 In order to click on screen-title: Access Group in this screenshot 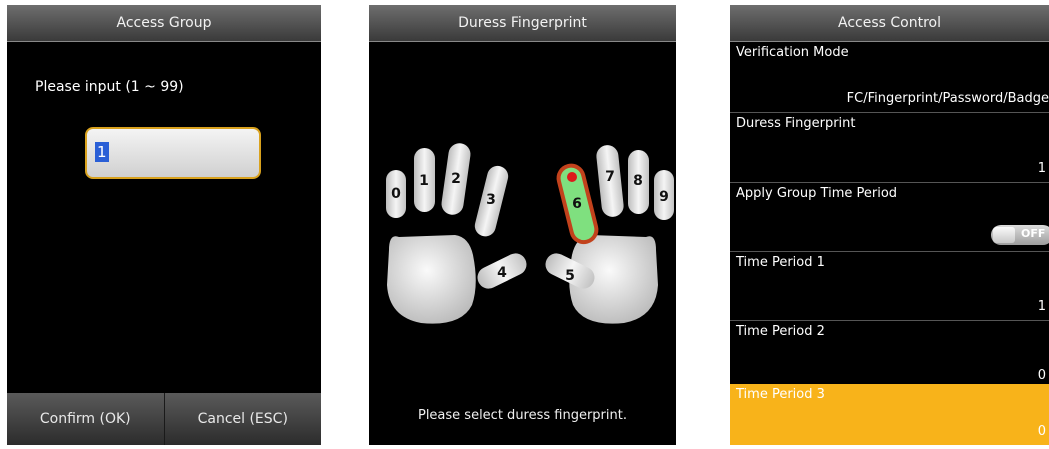, I will do `click(164, 23)`.